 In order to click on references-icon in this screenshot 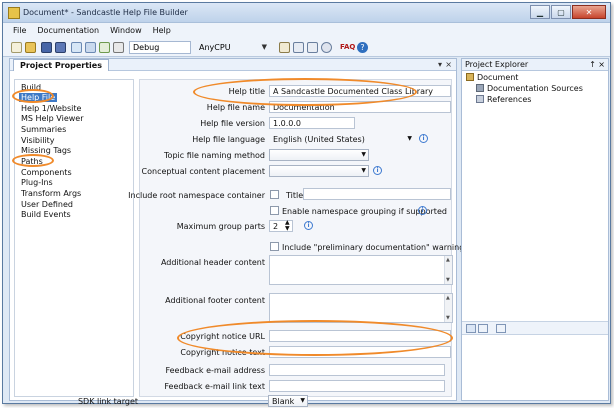, I will do `click(480, 99)`.